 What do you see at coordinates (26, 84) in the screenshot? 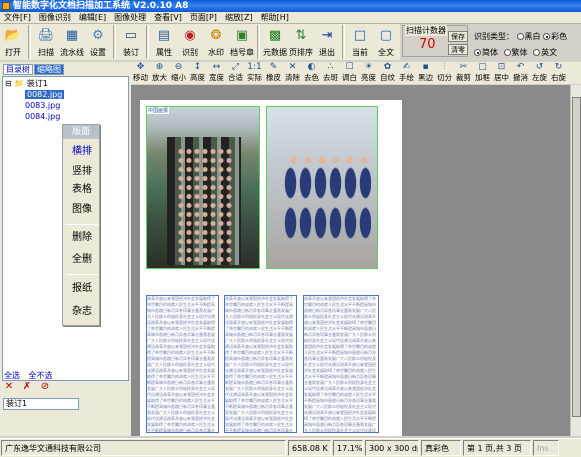
I see `tree-root: ⊟ 📁 装订1` at bounding box center [26, 84].